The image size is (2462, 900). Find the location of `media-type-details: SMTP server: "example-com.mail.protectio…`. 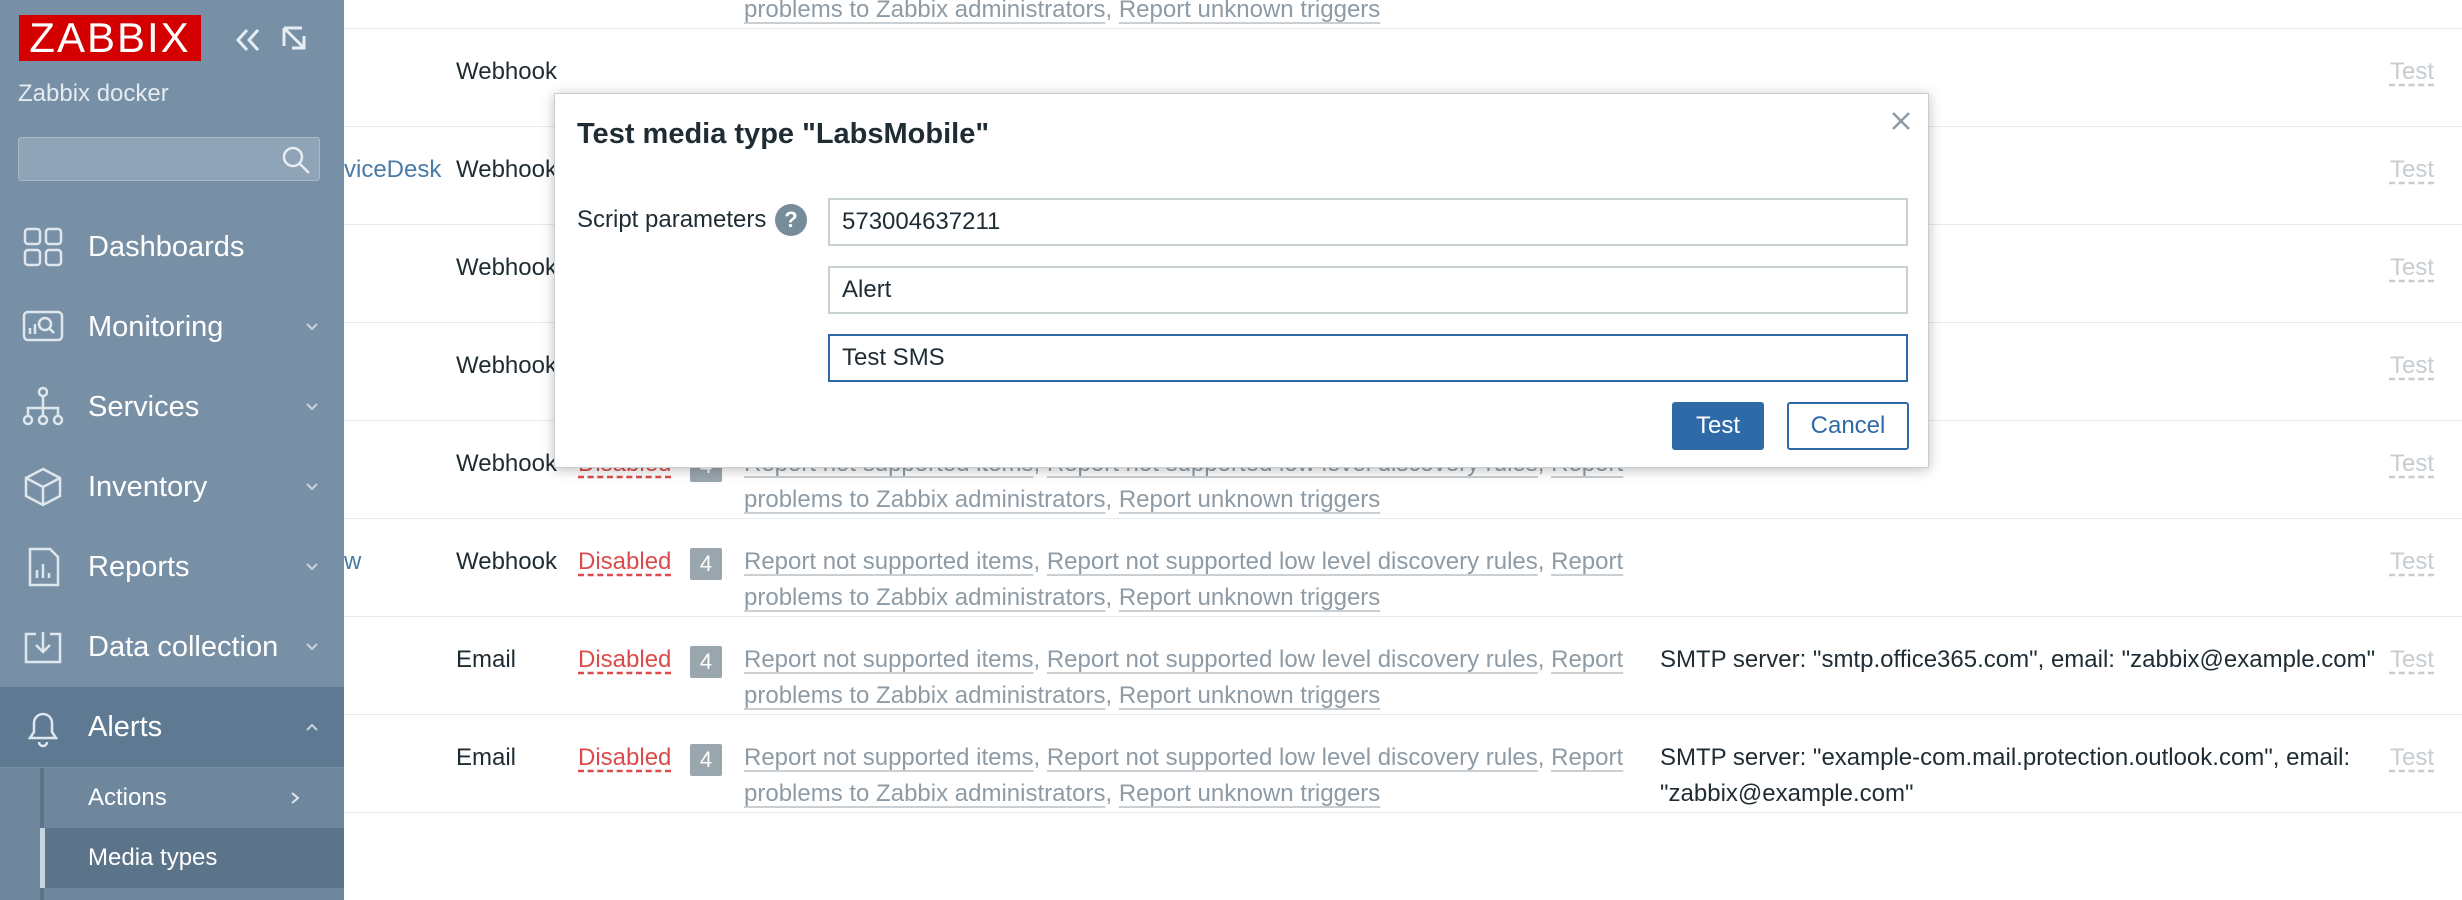

media-type-details: SMTP server: "example-com.mail.protectio… is located at coordinates (2005, 775).